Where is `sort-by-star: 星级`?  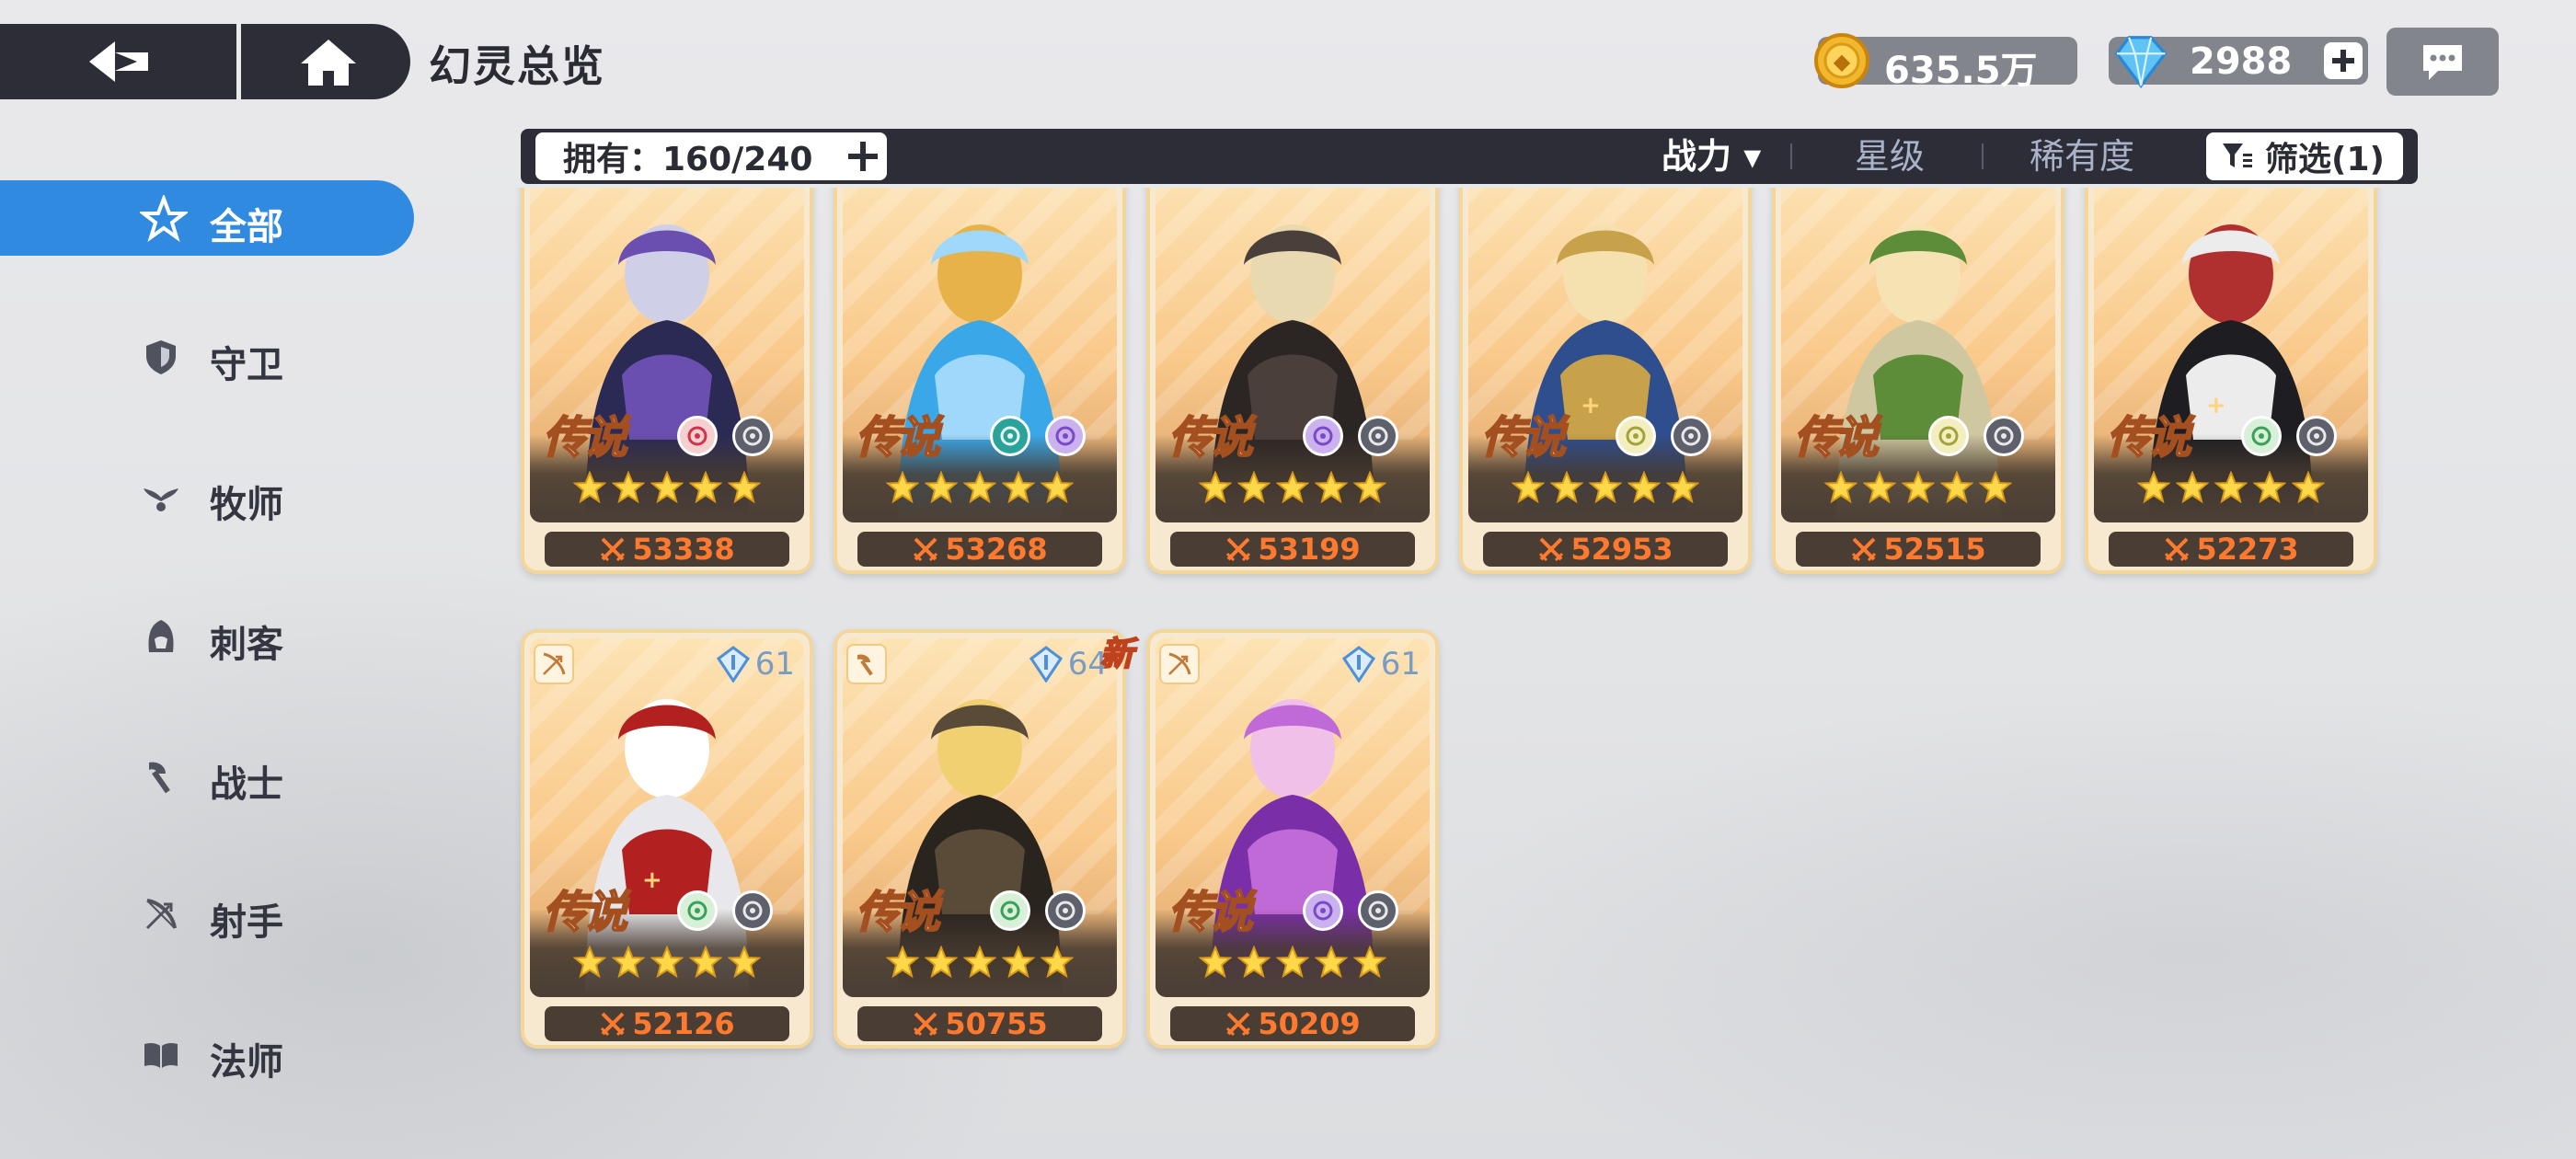 sort-by-star: 星级 is located at coordinates (1890, 156).